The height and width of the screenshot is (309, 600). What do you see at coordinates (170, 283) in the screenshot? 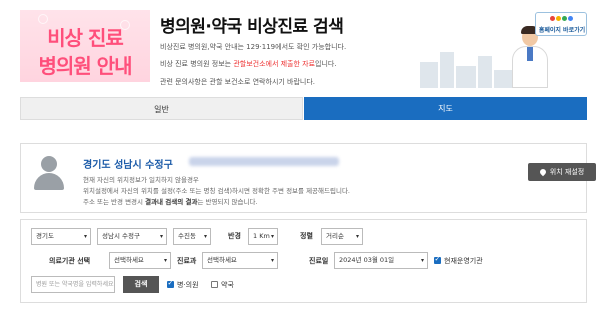
I see `hospital-checkbox` at bounding box center [170, 283].